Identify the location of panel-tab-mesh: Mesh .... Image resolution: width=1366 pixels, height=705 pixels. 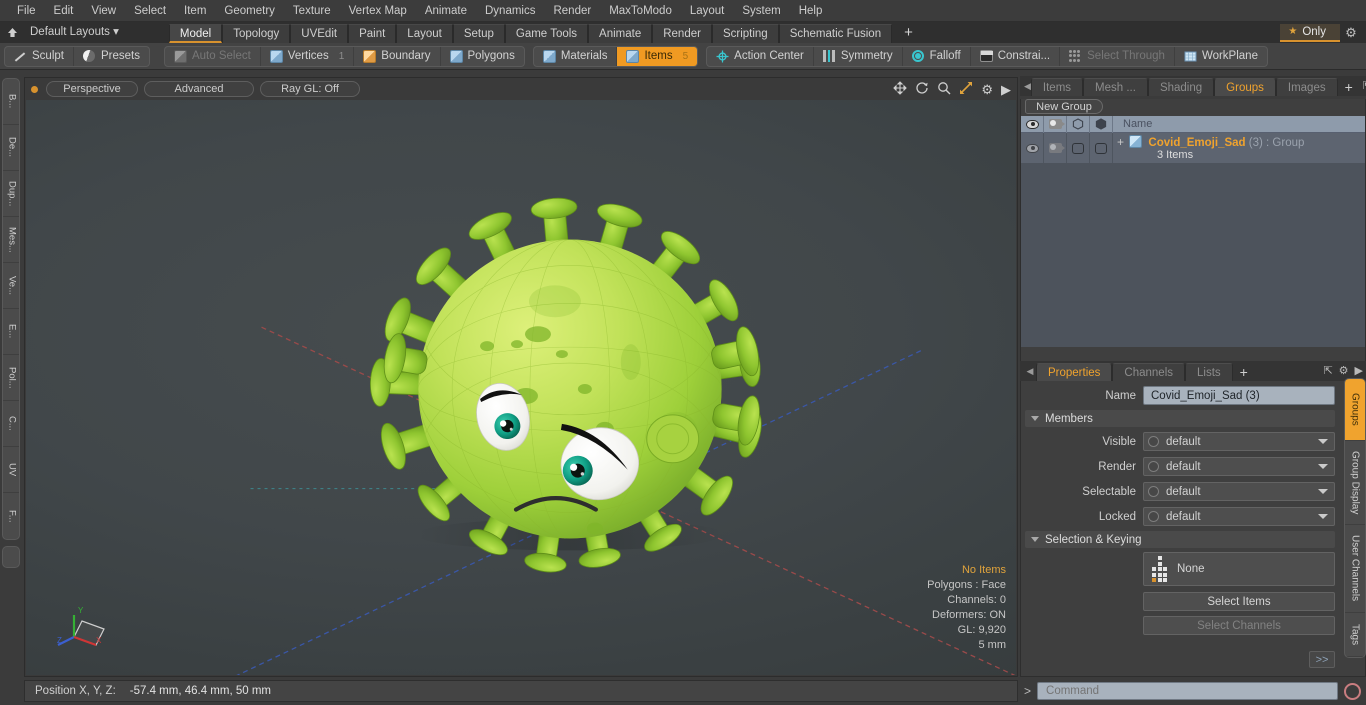
(1115, 87).